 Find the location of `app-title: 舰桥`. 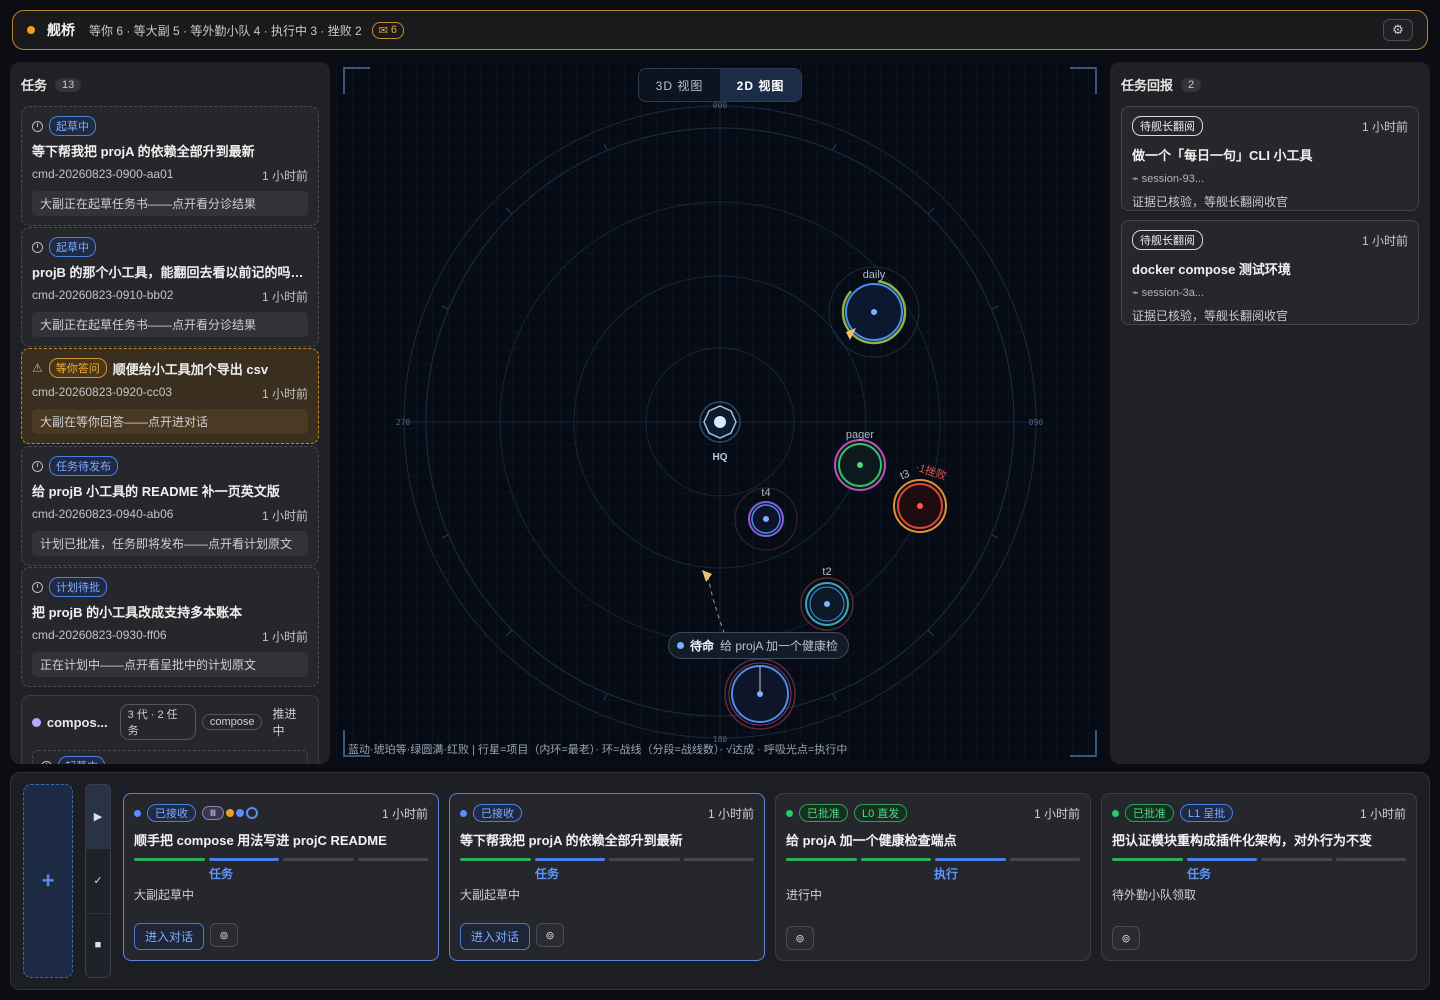

app-title: 舰桥 is located at coordinates (61, 30).